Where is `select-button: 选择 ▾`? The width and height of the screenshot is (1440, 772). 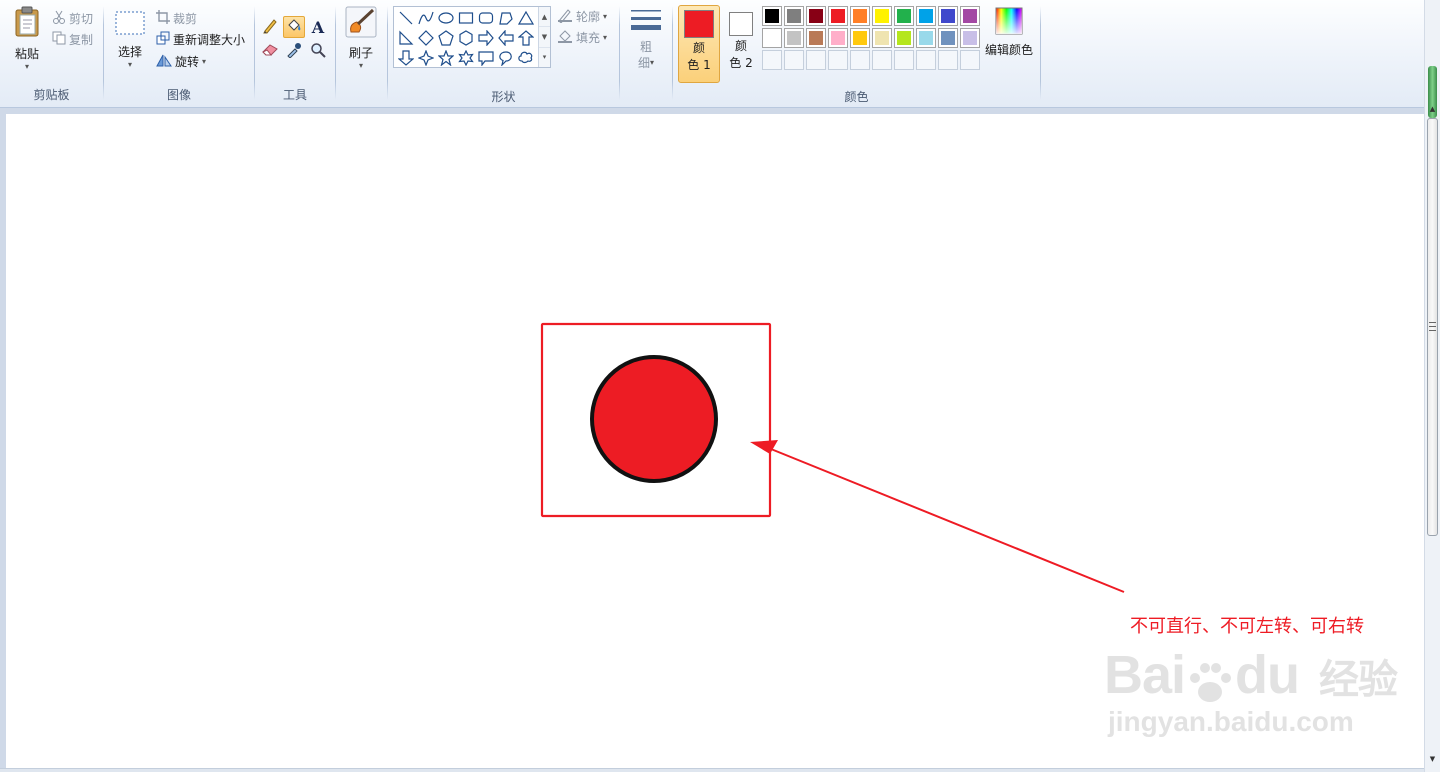
select-button: 选择 ▾ is located at coordinates (130, 39).